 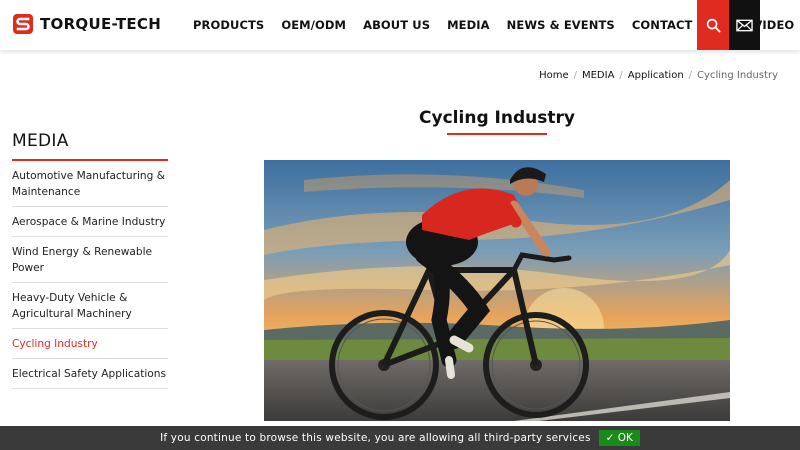 I want to click on breadcrumb-application: Application, so click(x=656, y=75).